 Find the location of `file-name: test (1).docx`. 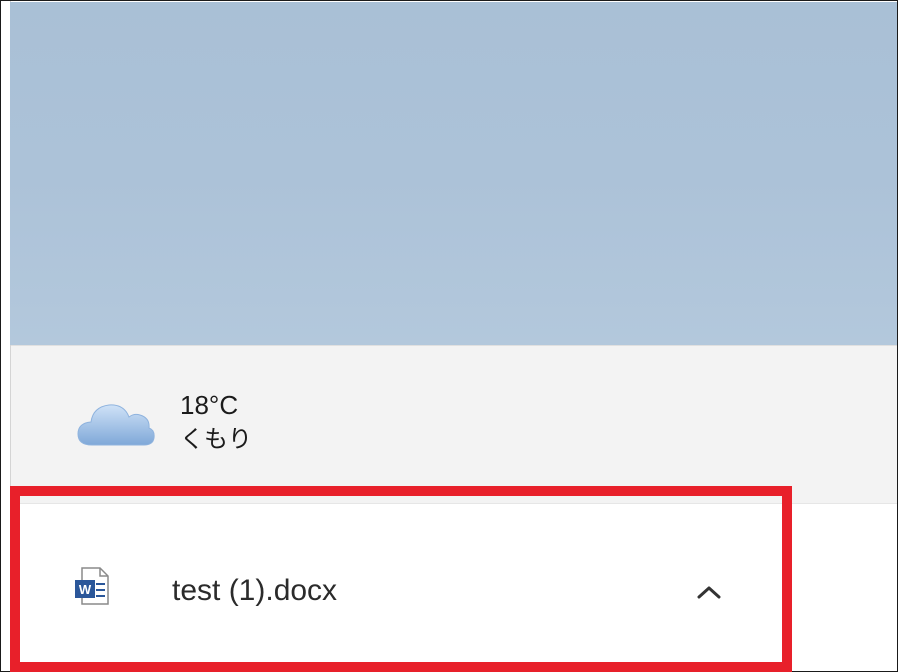

file-name: test (1).docx is located at coordinates (254, 591).